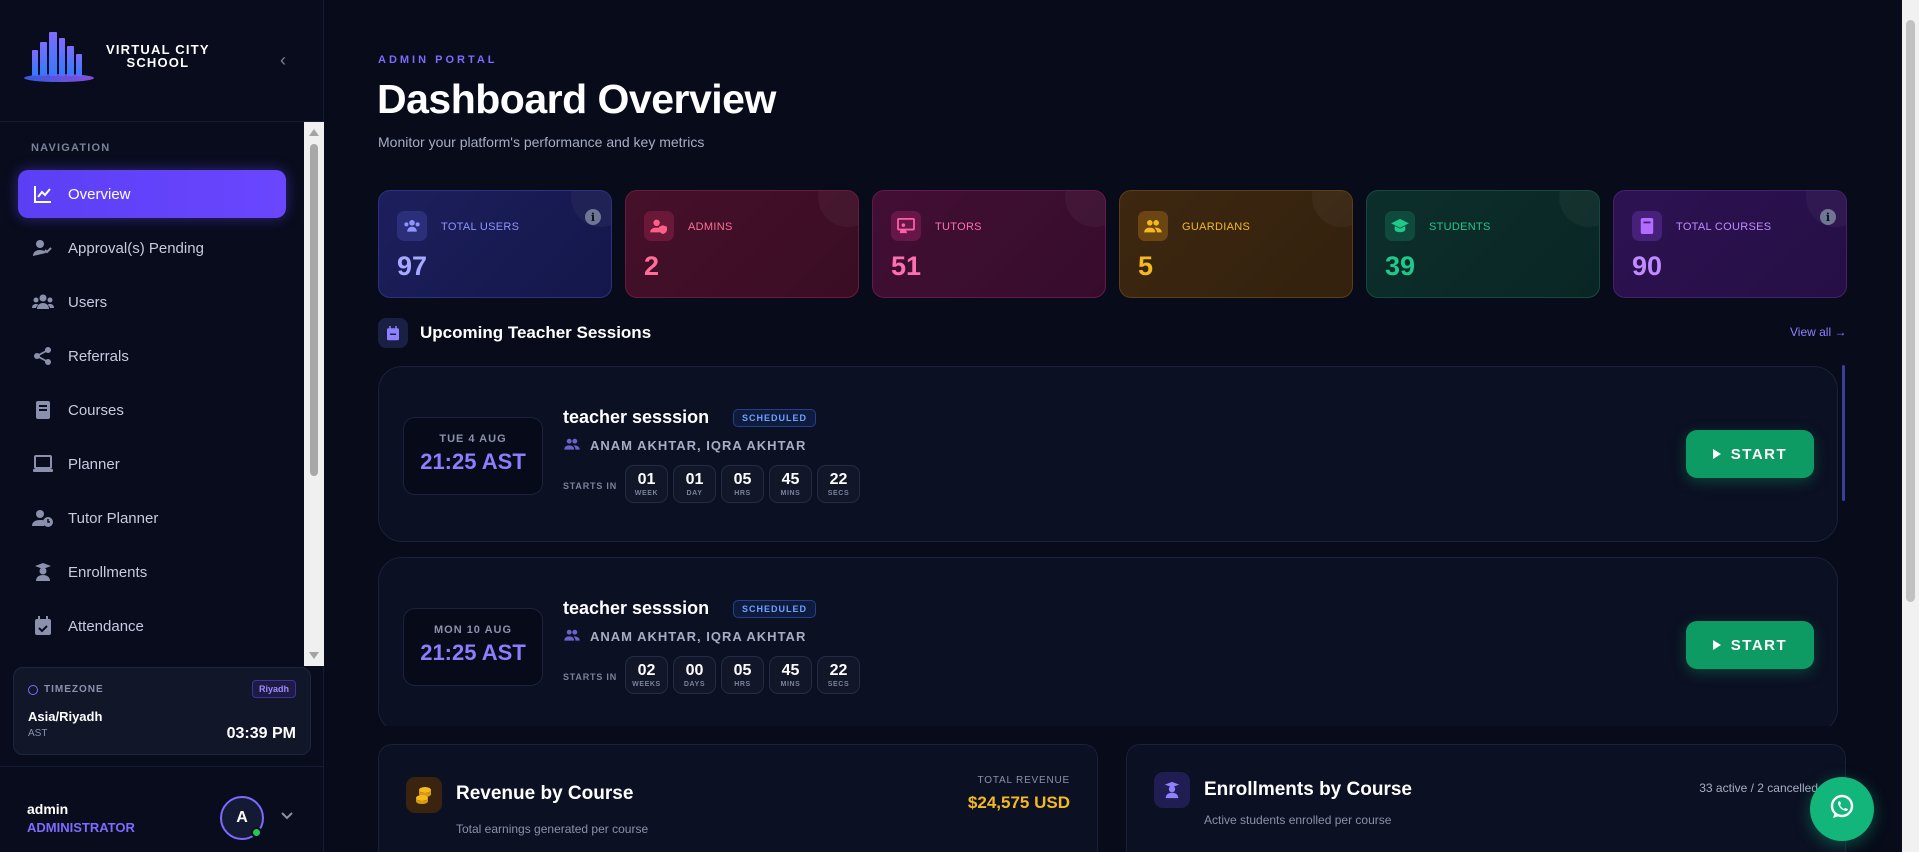 The height and width of the screenshot is (852, 1919). What do you see at coordinates (287, 816) in the screenshot?
I see `chevron-down-icon` at bounding box center [287, 816].